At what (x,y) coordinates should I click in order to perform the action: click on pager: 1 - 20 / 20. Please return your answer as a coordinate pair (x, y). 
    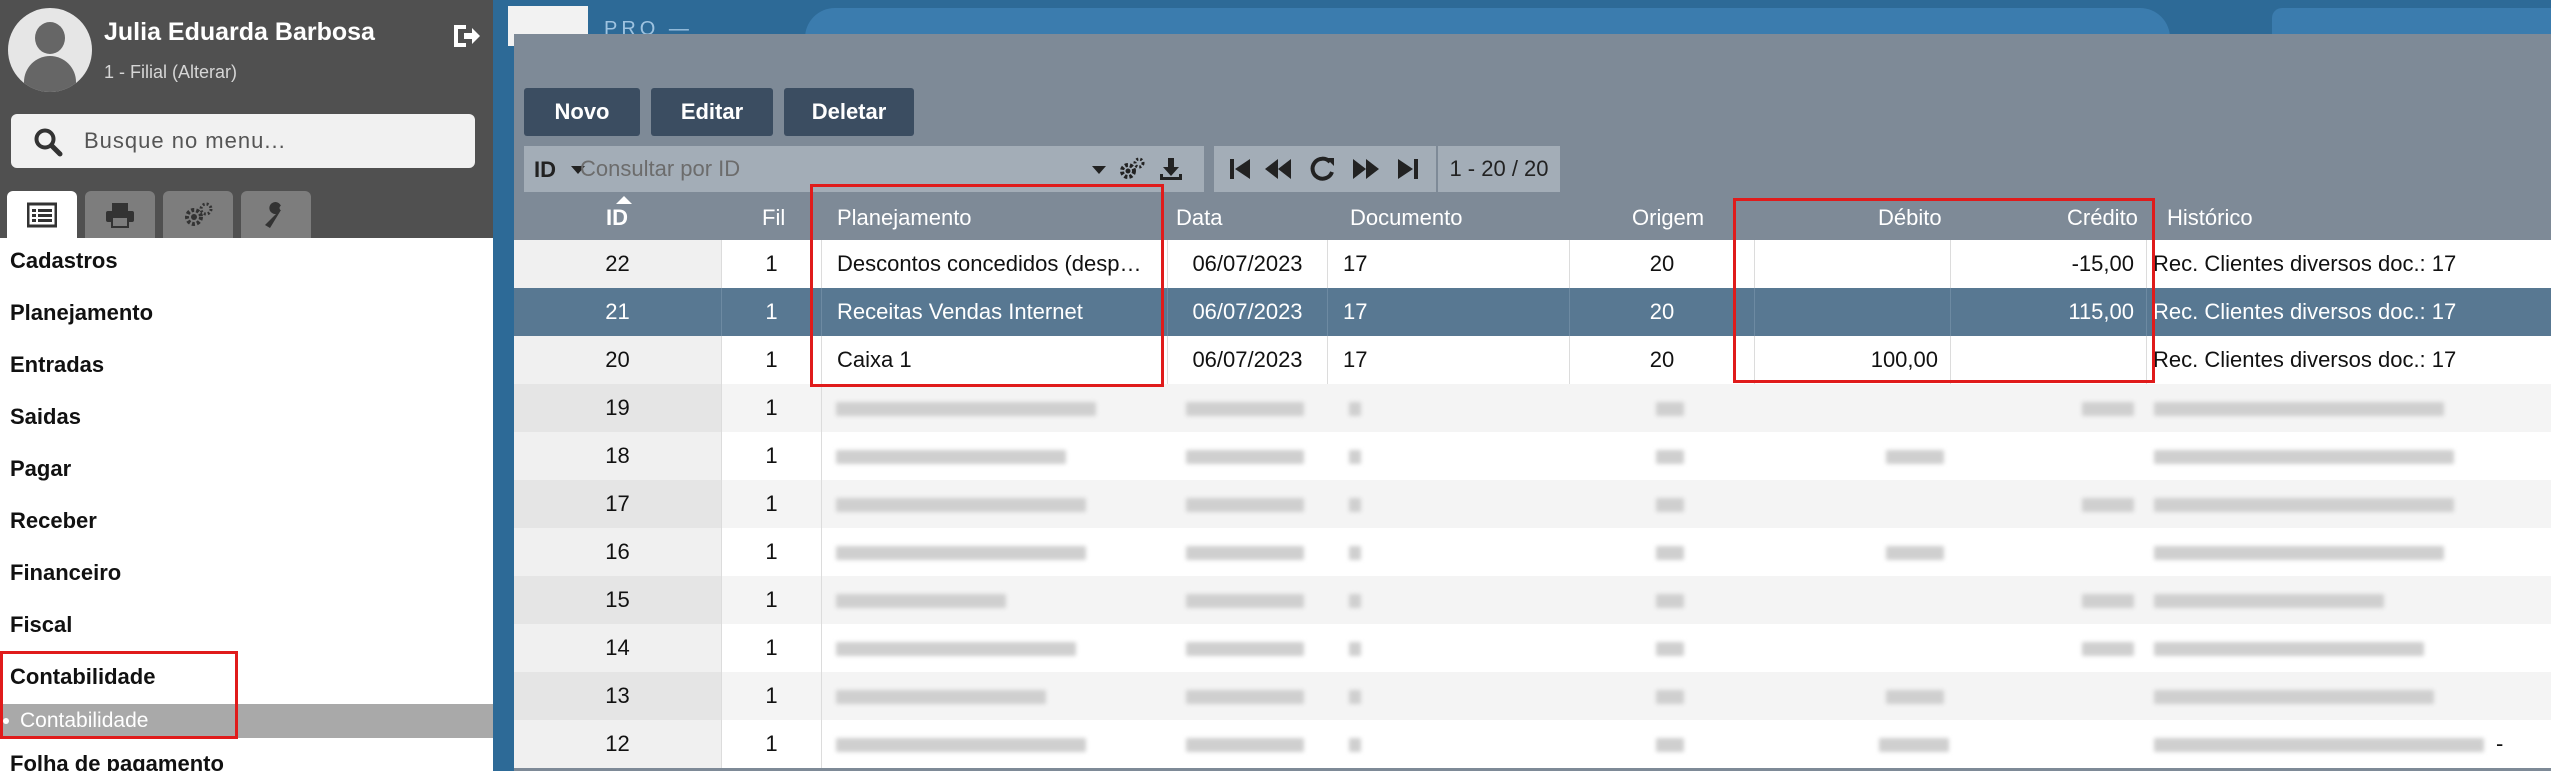
    Looking at the image, I should click on (1381, 169).